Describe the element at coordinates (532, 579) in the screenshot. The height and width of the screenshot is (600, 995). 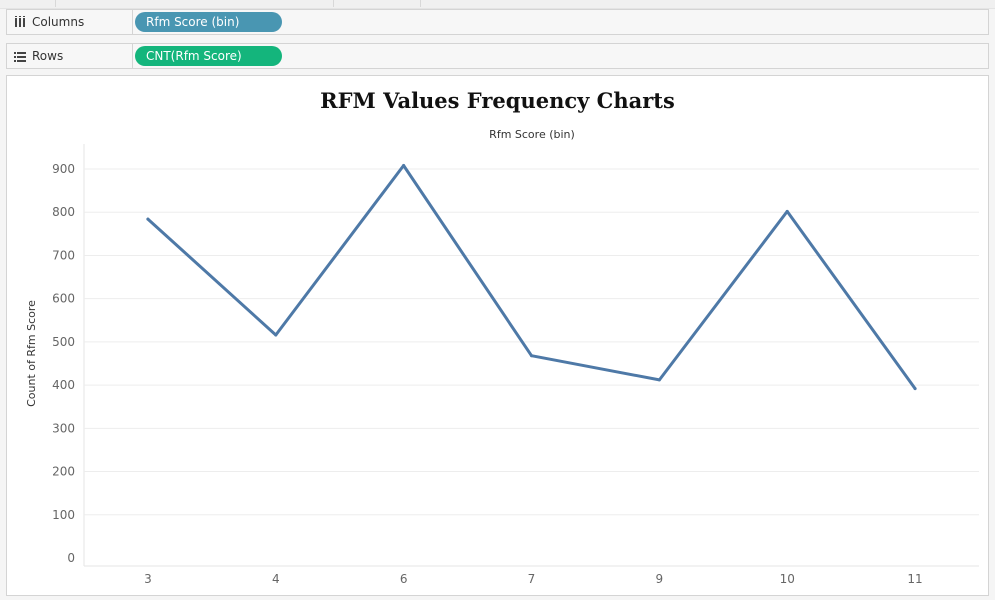
I see `x-tick-label: 7` at that location.